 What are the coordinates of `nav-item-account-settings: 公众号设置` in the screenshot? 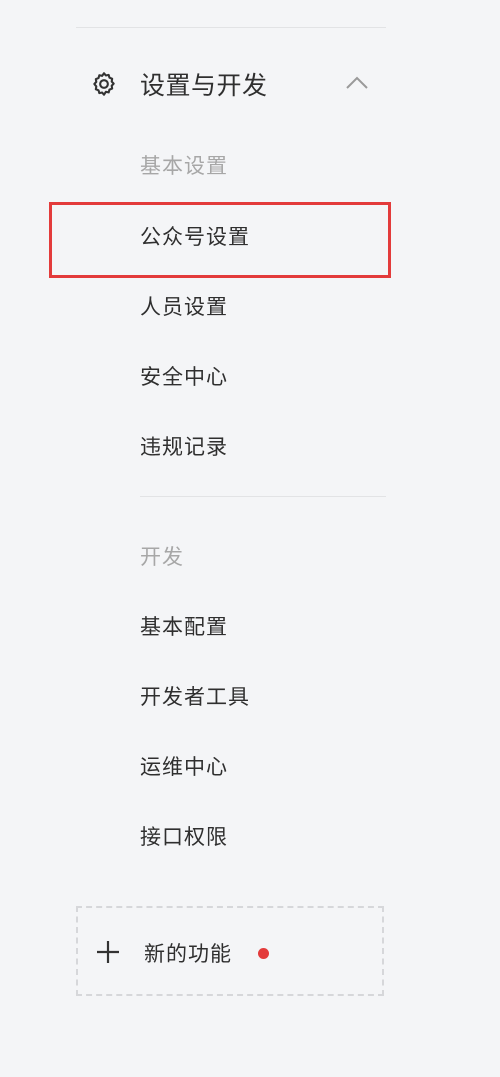 It's located at (195, 236).